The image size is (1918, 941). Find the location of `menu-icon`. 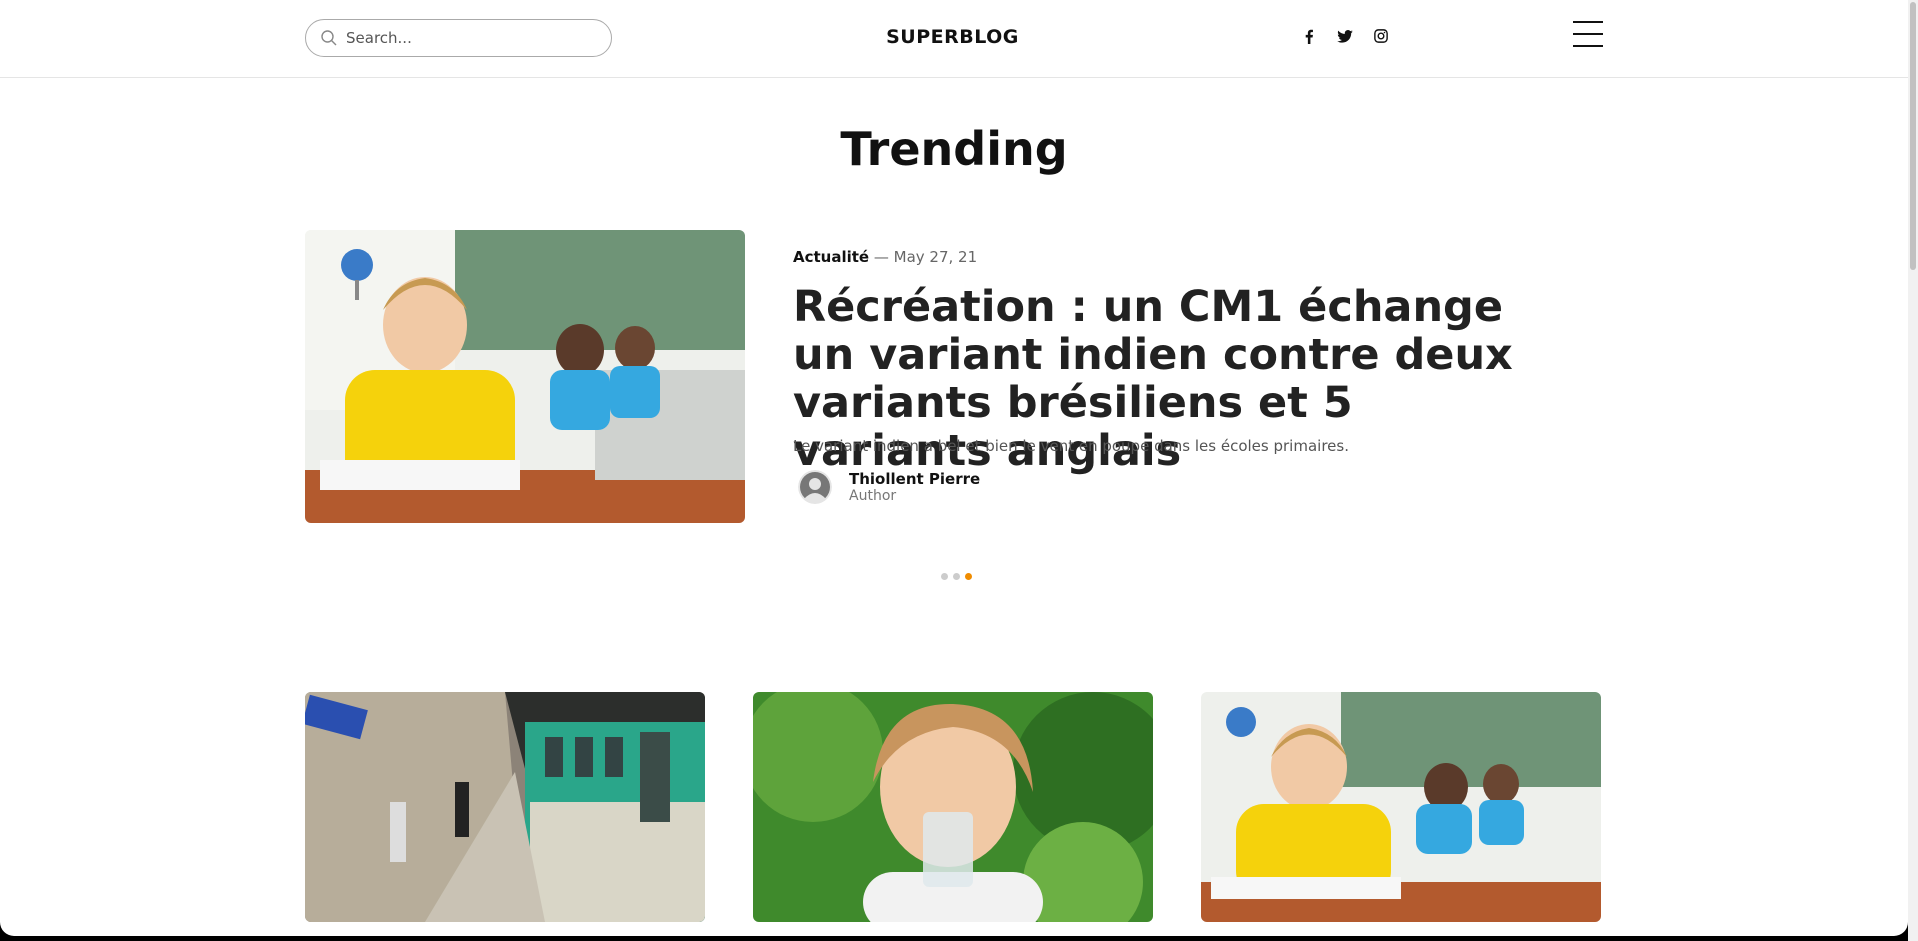

menu-icon is located at coordinates (1588, 34).